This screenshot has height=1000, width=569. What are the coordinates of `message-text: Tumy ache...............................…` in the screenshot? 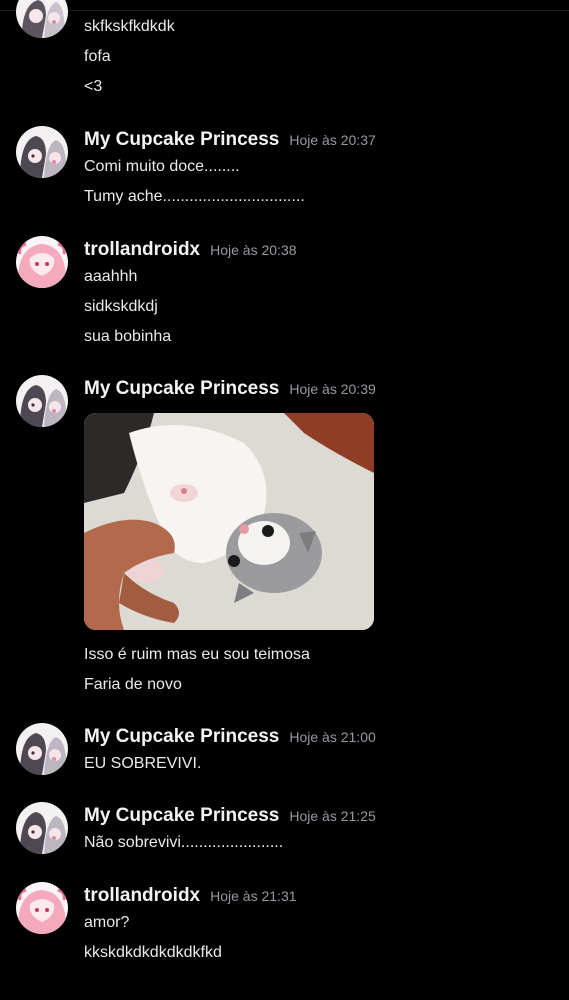 It's located at (194, 196).